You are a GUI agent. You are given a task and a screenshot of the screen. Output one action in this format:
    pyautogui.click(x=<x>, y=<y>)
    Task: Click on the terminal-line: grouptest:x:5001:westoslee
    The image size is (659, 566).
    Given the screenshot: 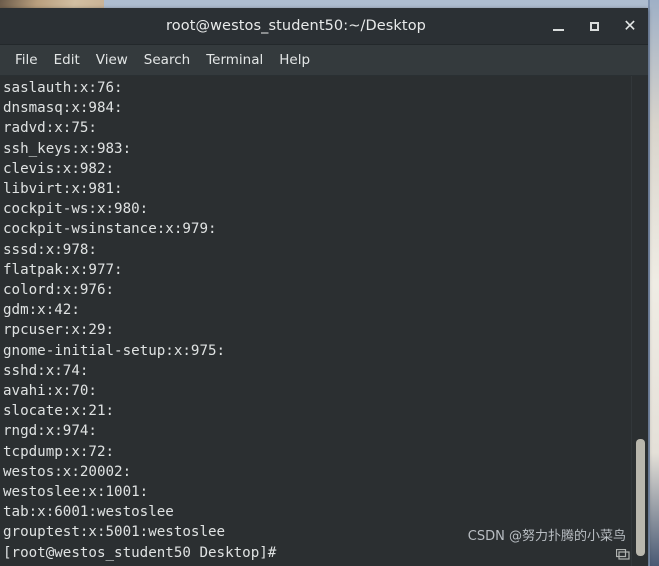 What is the action you would take?
    pyautogui.click(x=114, y=532)
    